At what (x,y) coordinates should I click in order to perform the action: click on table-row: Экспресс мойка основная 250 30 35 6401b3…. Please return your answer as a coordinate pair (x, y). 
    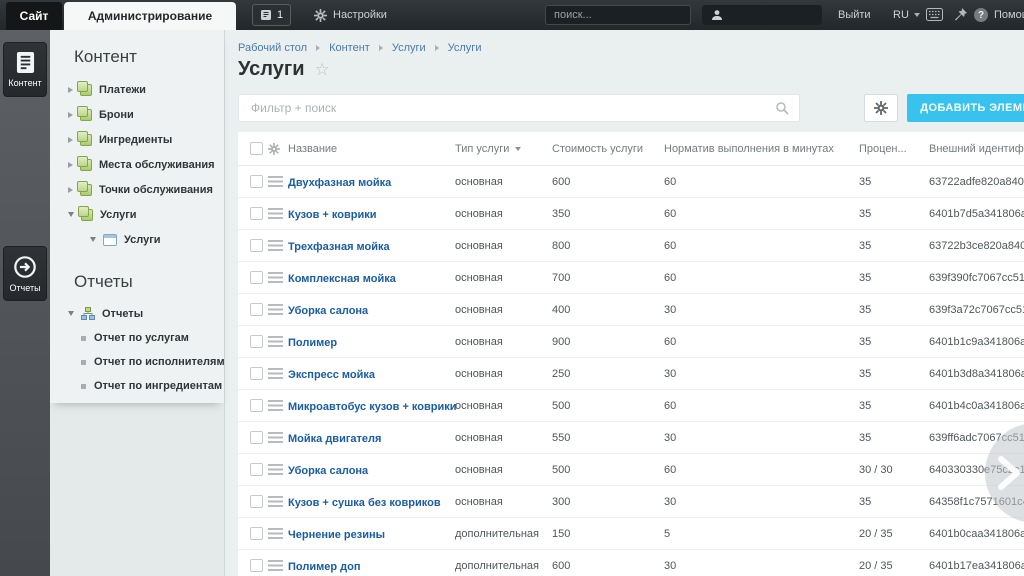
    Looking at the image, I should click on (631, 374).